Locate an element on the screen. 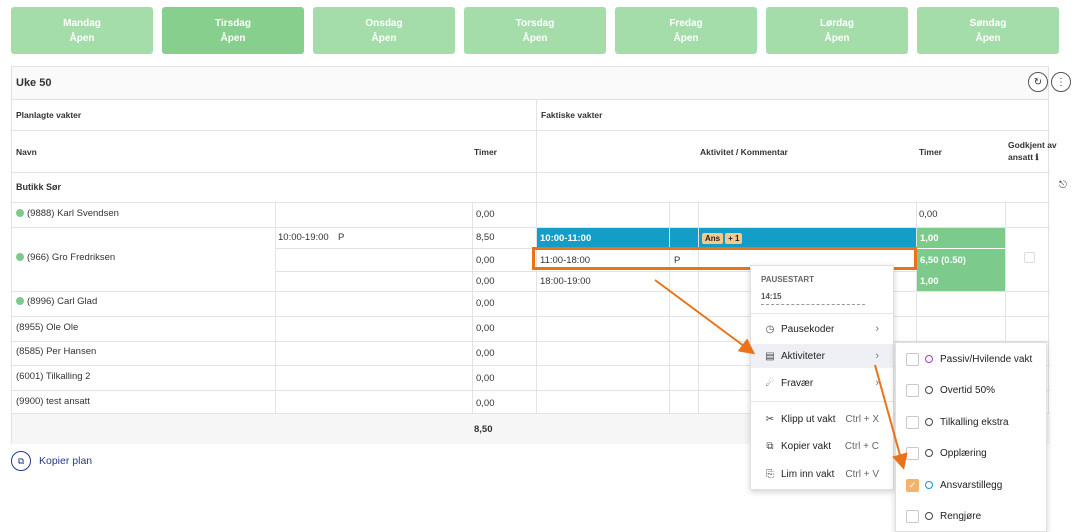  annotation-arrows is located at coordinates (781, 374).